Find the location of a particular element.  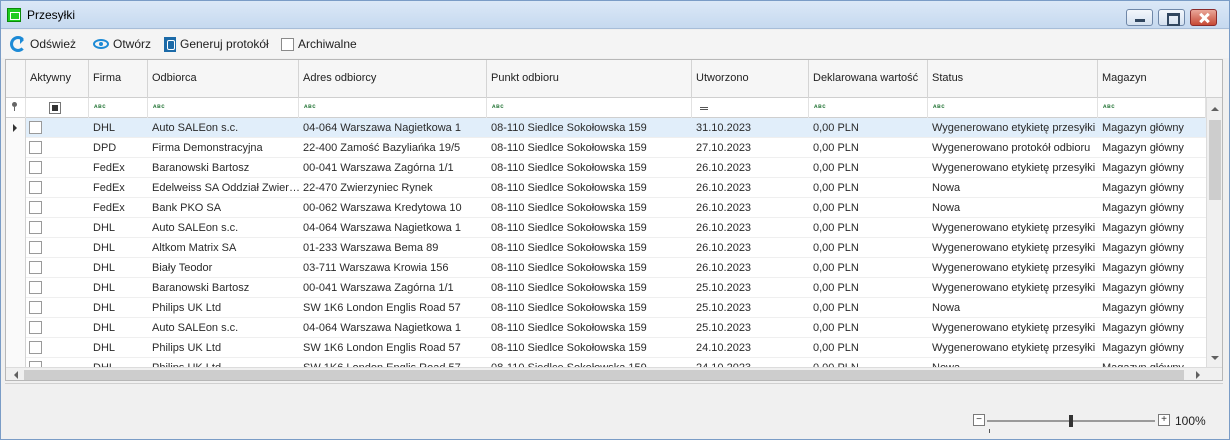

zoom-level: 100% is located at coordinates (1190, 421).